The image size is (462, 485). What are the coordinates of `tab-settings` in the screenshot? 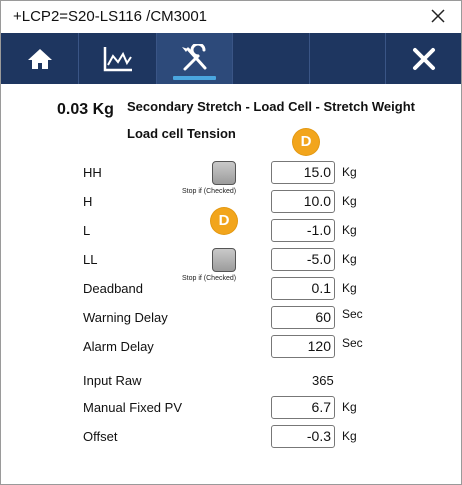 It's located at (195, 58).